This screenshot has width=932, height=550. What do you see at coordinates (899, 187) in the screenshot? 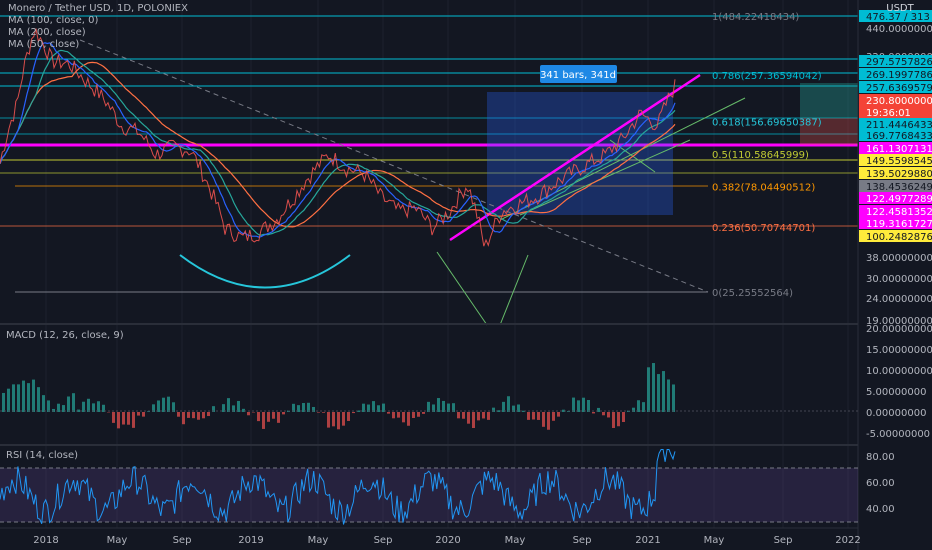
I see `price-tag-label: 138.45362496` at bounding box center [899, 187].